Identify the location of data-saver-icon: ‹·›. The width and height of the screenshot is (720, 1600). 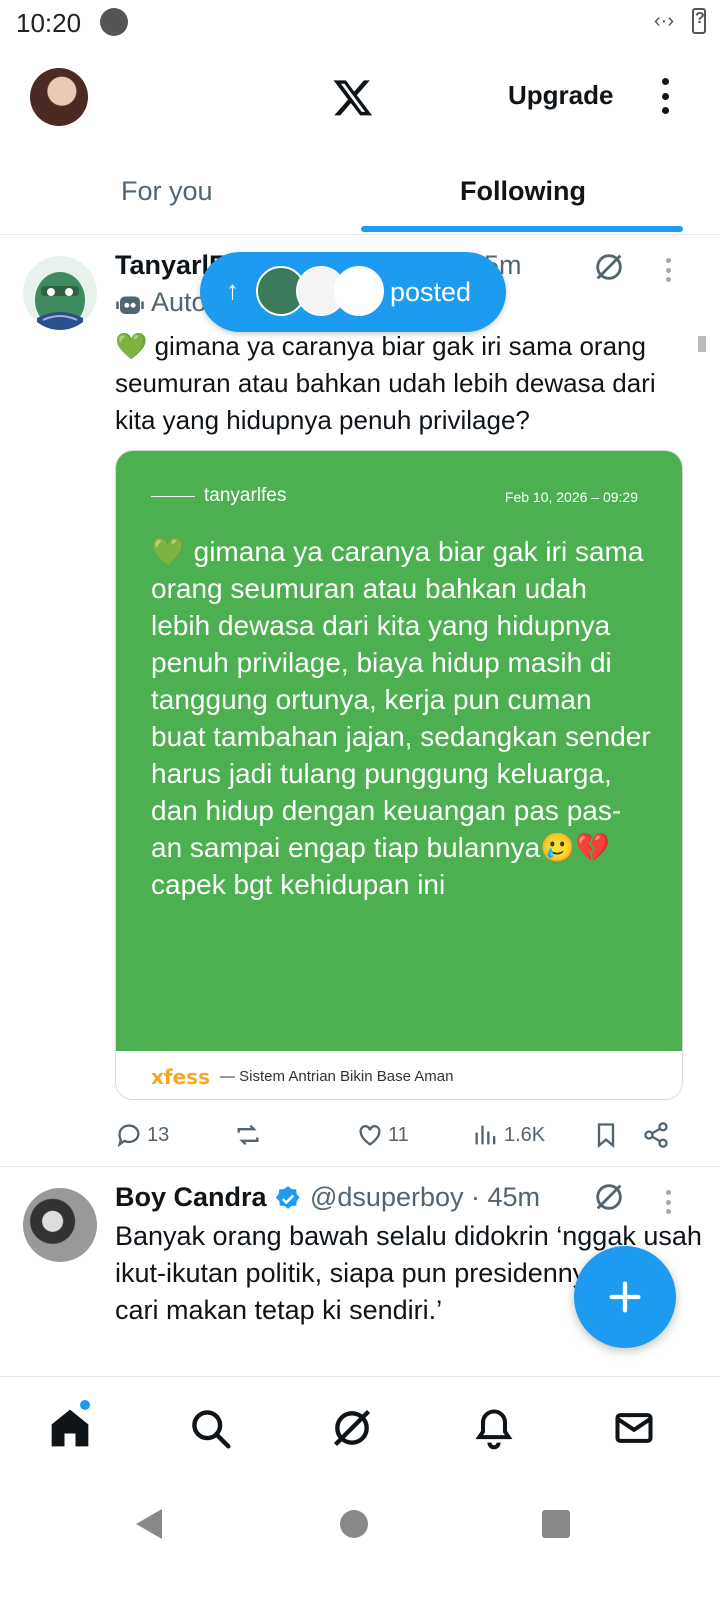
(664, 20).